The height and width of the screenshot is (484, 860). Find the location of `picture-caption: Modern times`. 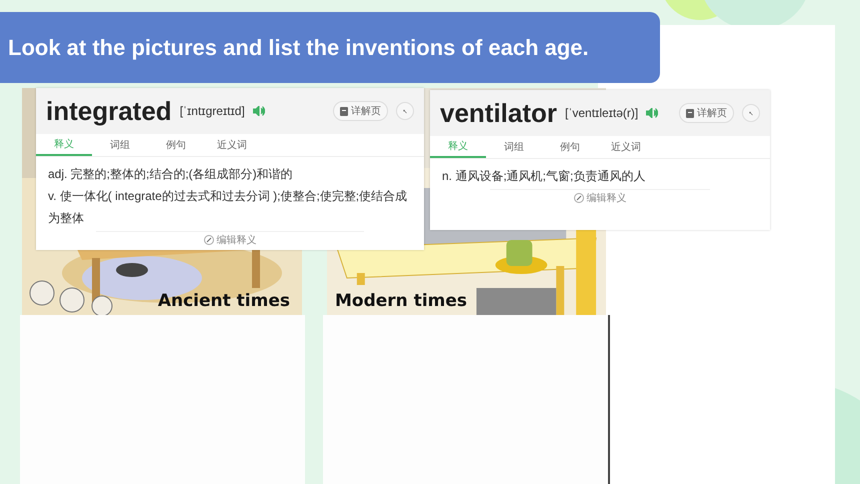

picture-caption: Modern times is located at coordinates (401, 301).